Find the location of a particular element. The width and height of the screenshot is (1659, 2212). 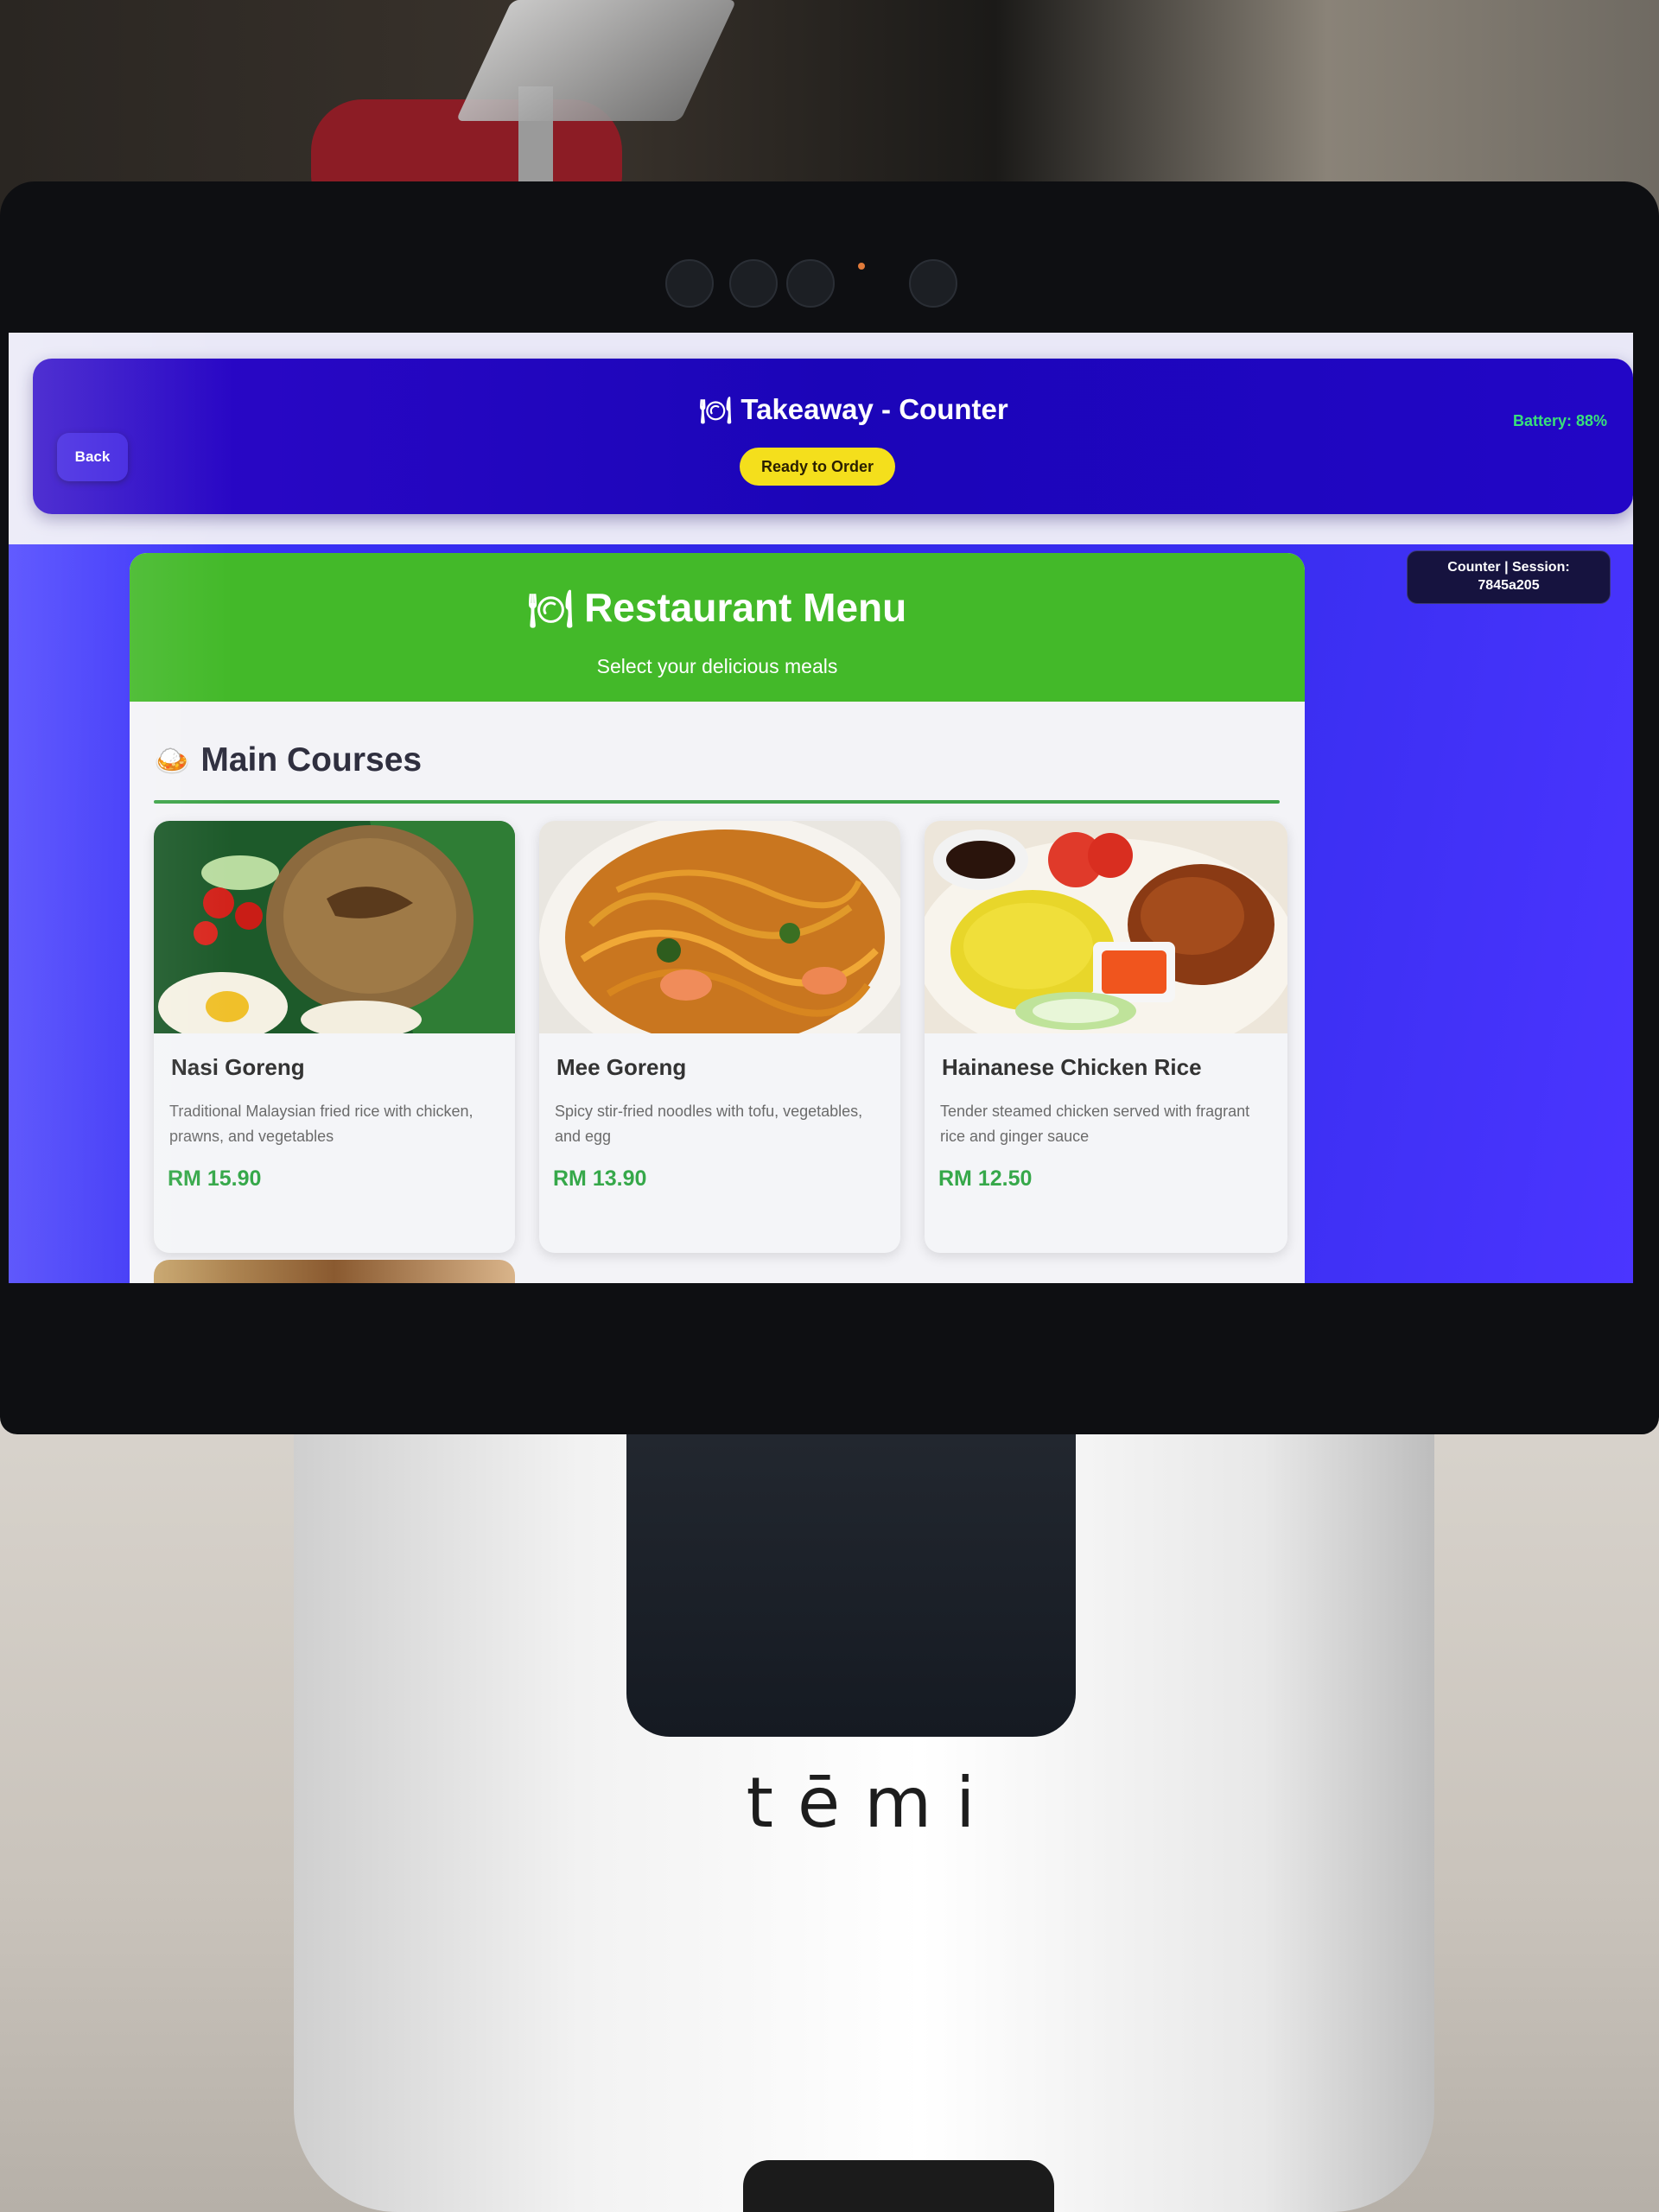

curry-rice-icon: 🍛 is located at coordinates (172, 761).